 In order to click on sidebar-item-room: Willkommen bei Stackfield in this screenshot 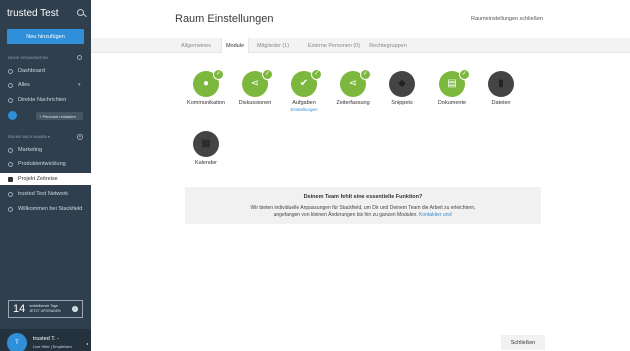, I will do `click(45, 209)`.